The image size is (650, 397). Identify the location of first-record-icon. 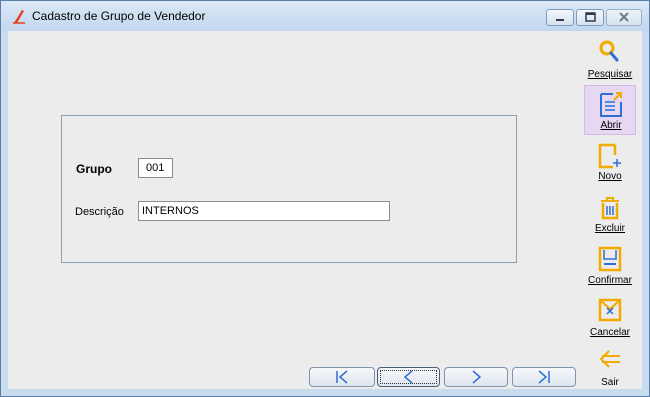
(342, 377).